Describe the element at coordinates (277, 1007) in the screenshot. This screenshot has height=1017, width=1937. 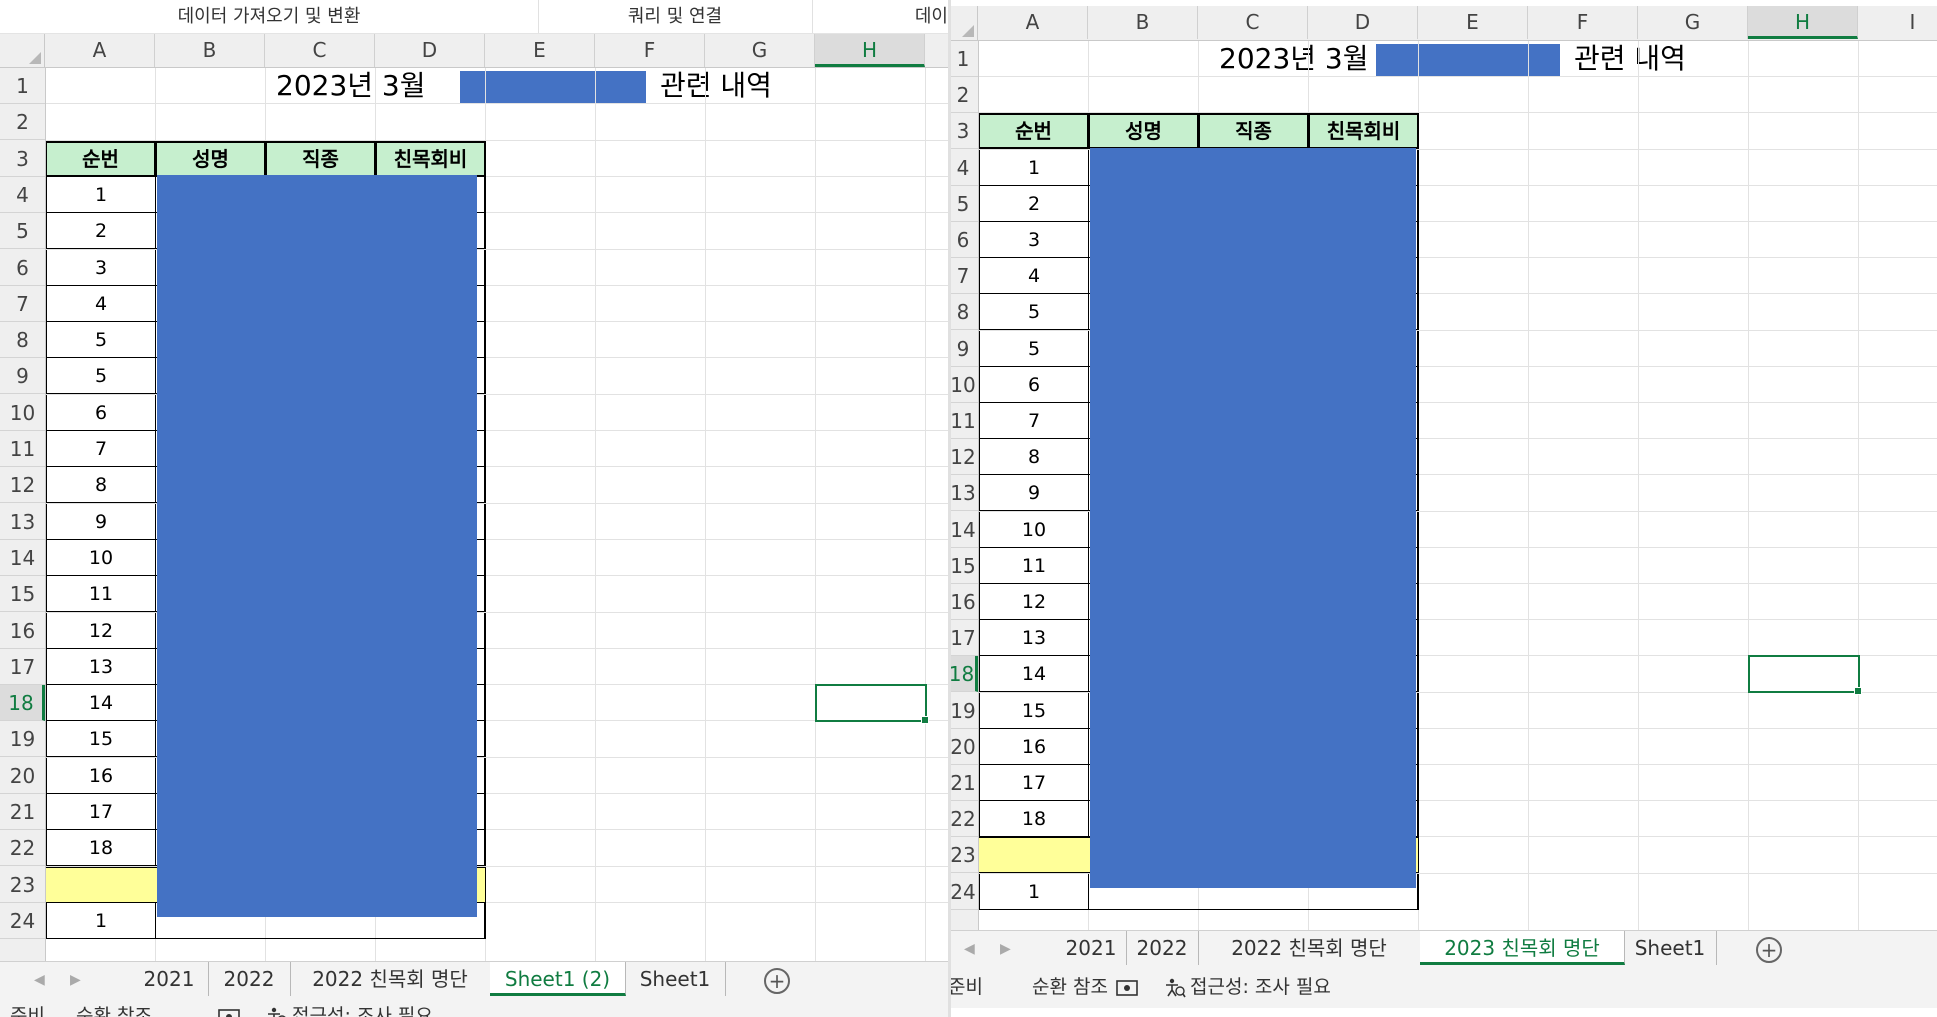
I see `accessibility-icon` at that location.